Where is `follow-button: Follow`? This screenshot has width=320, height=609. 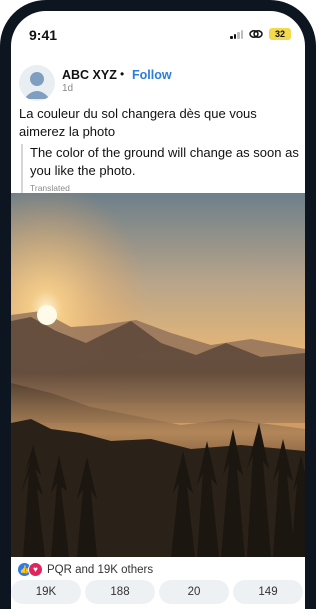
follow-button: Follow is located at coordinates (152, 75).